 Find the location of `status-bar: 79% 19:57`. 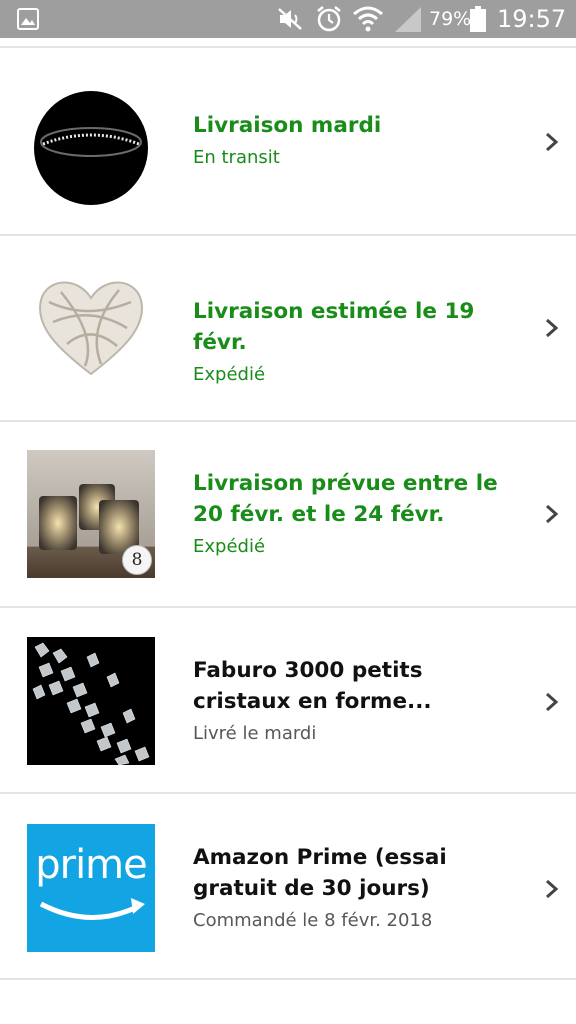

status-bar: 79% 19:57 is located at coordinates (288, 19).